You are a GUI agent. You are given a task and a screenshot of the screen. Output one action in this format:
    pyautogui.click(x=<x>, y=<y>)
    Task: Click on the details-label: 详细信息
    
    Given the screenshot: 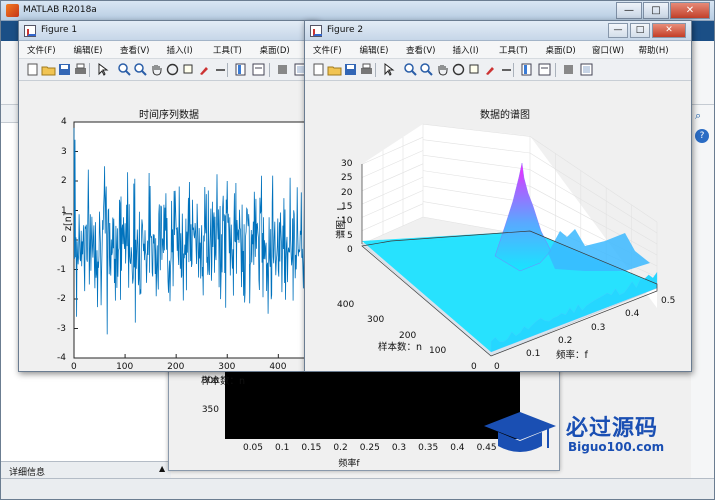 What is the action you would take?
    pyautogui.click(x=27, y=473)
    